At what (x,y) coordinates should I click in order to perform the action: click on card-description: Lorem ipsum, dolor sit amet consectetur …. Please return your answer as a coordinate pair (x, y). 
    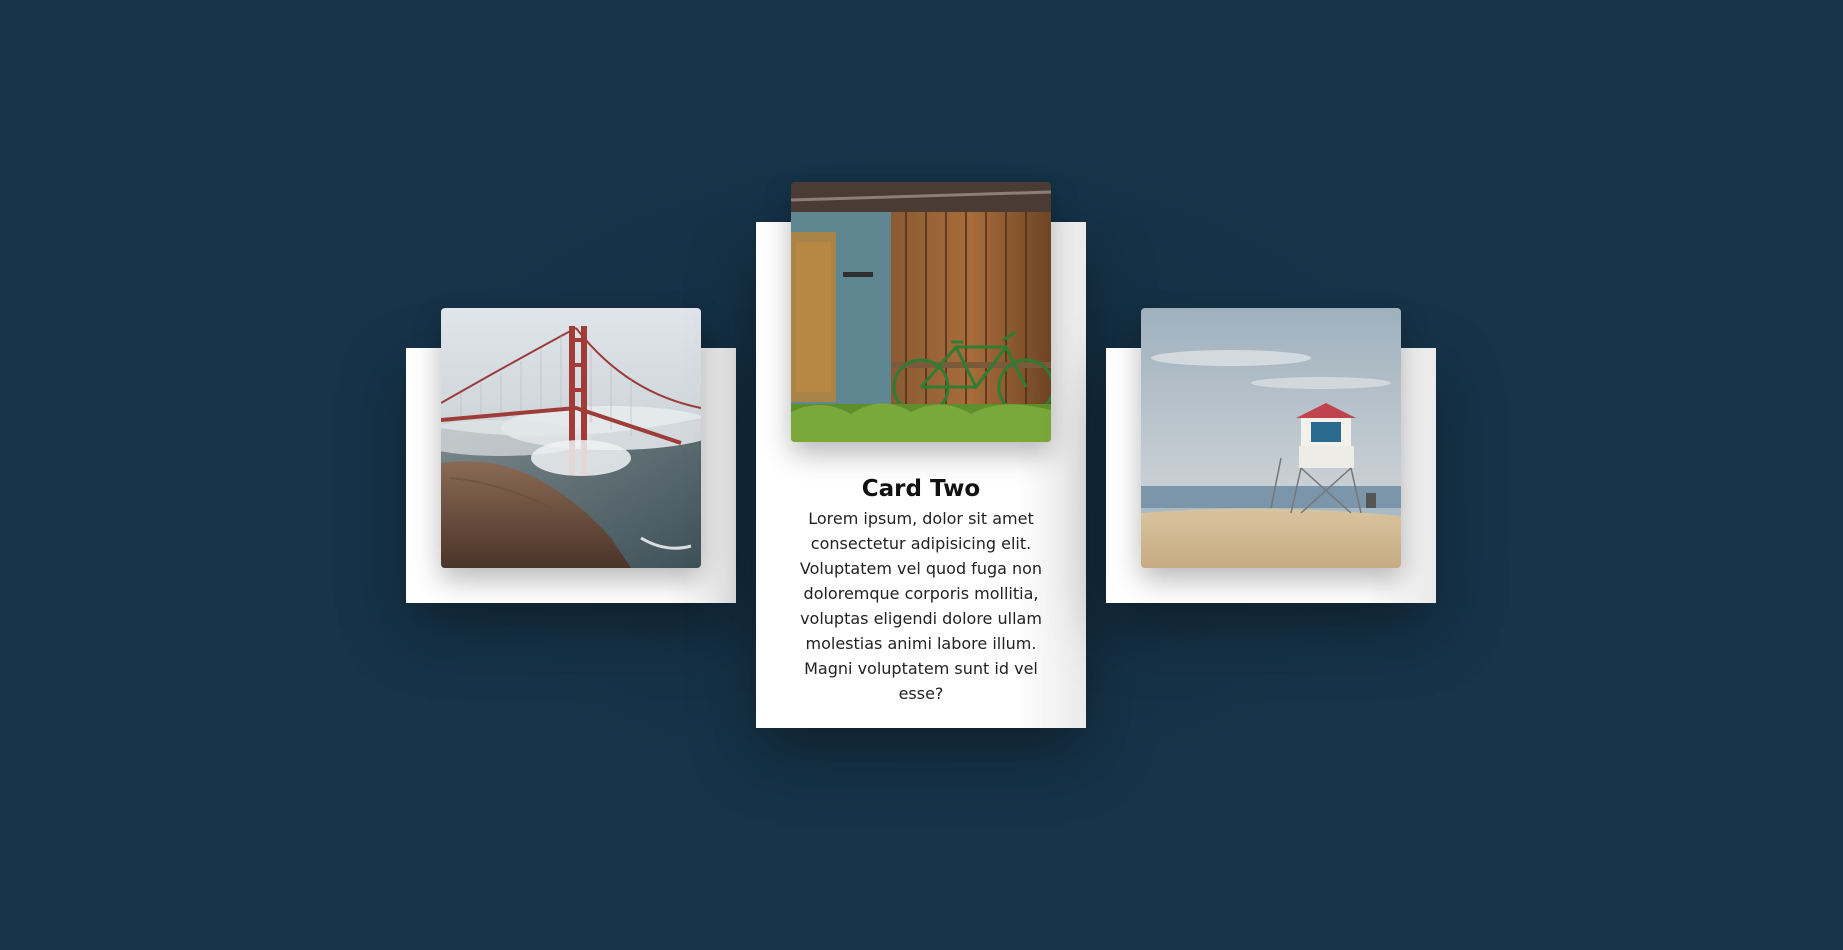
    Looking at the image, I should click on (921, 606).